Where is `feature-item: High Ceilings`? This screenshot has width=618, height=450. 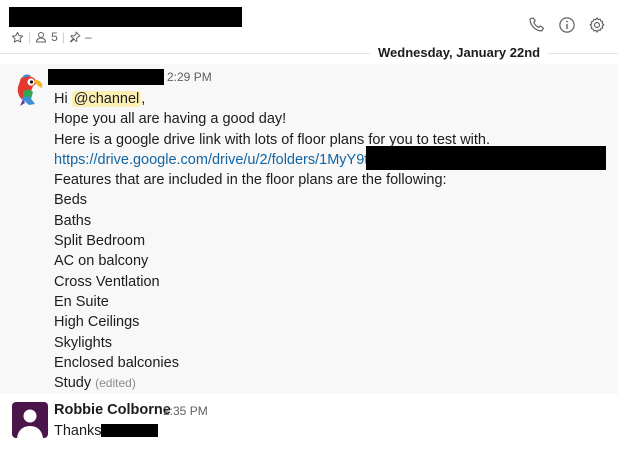
feature-item: High Ceilings is located at coordinates (97, 322).